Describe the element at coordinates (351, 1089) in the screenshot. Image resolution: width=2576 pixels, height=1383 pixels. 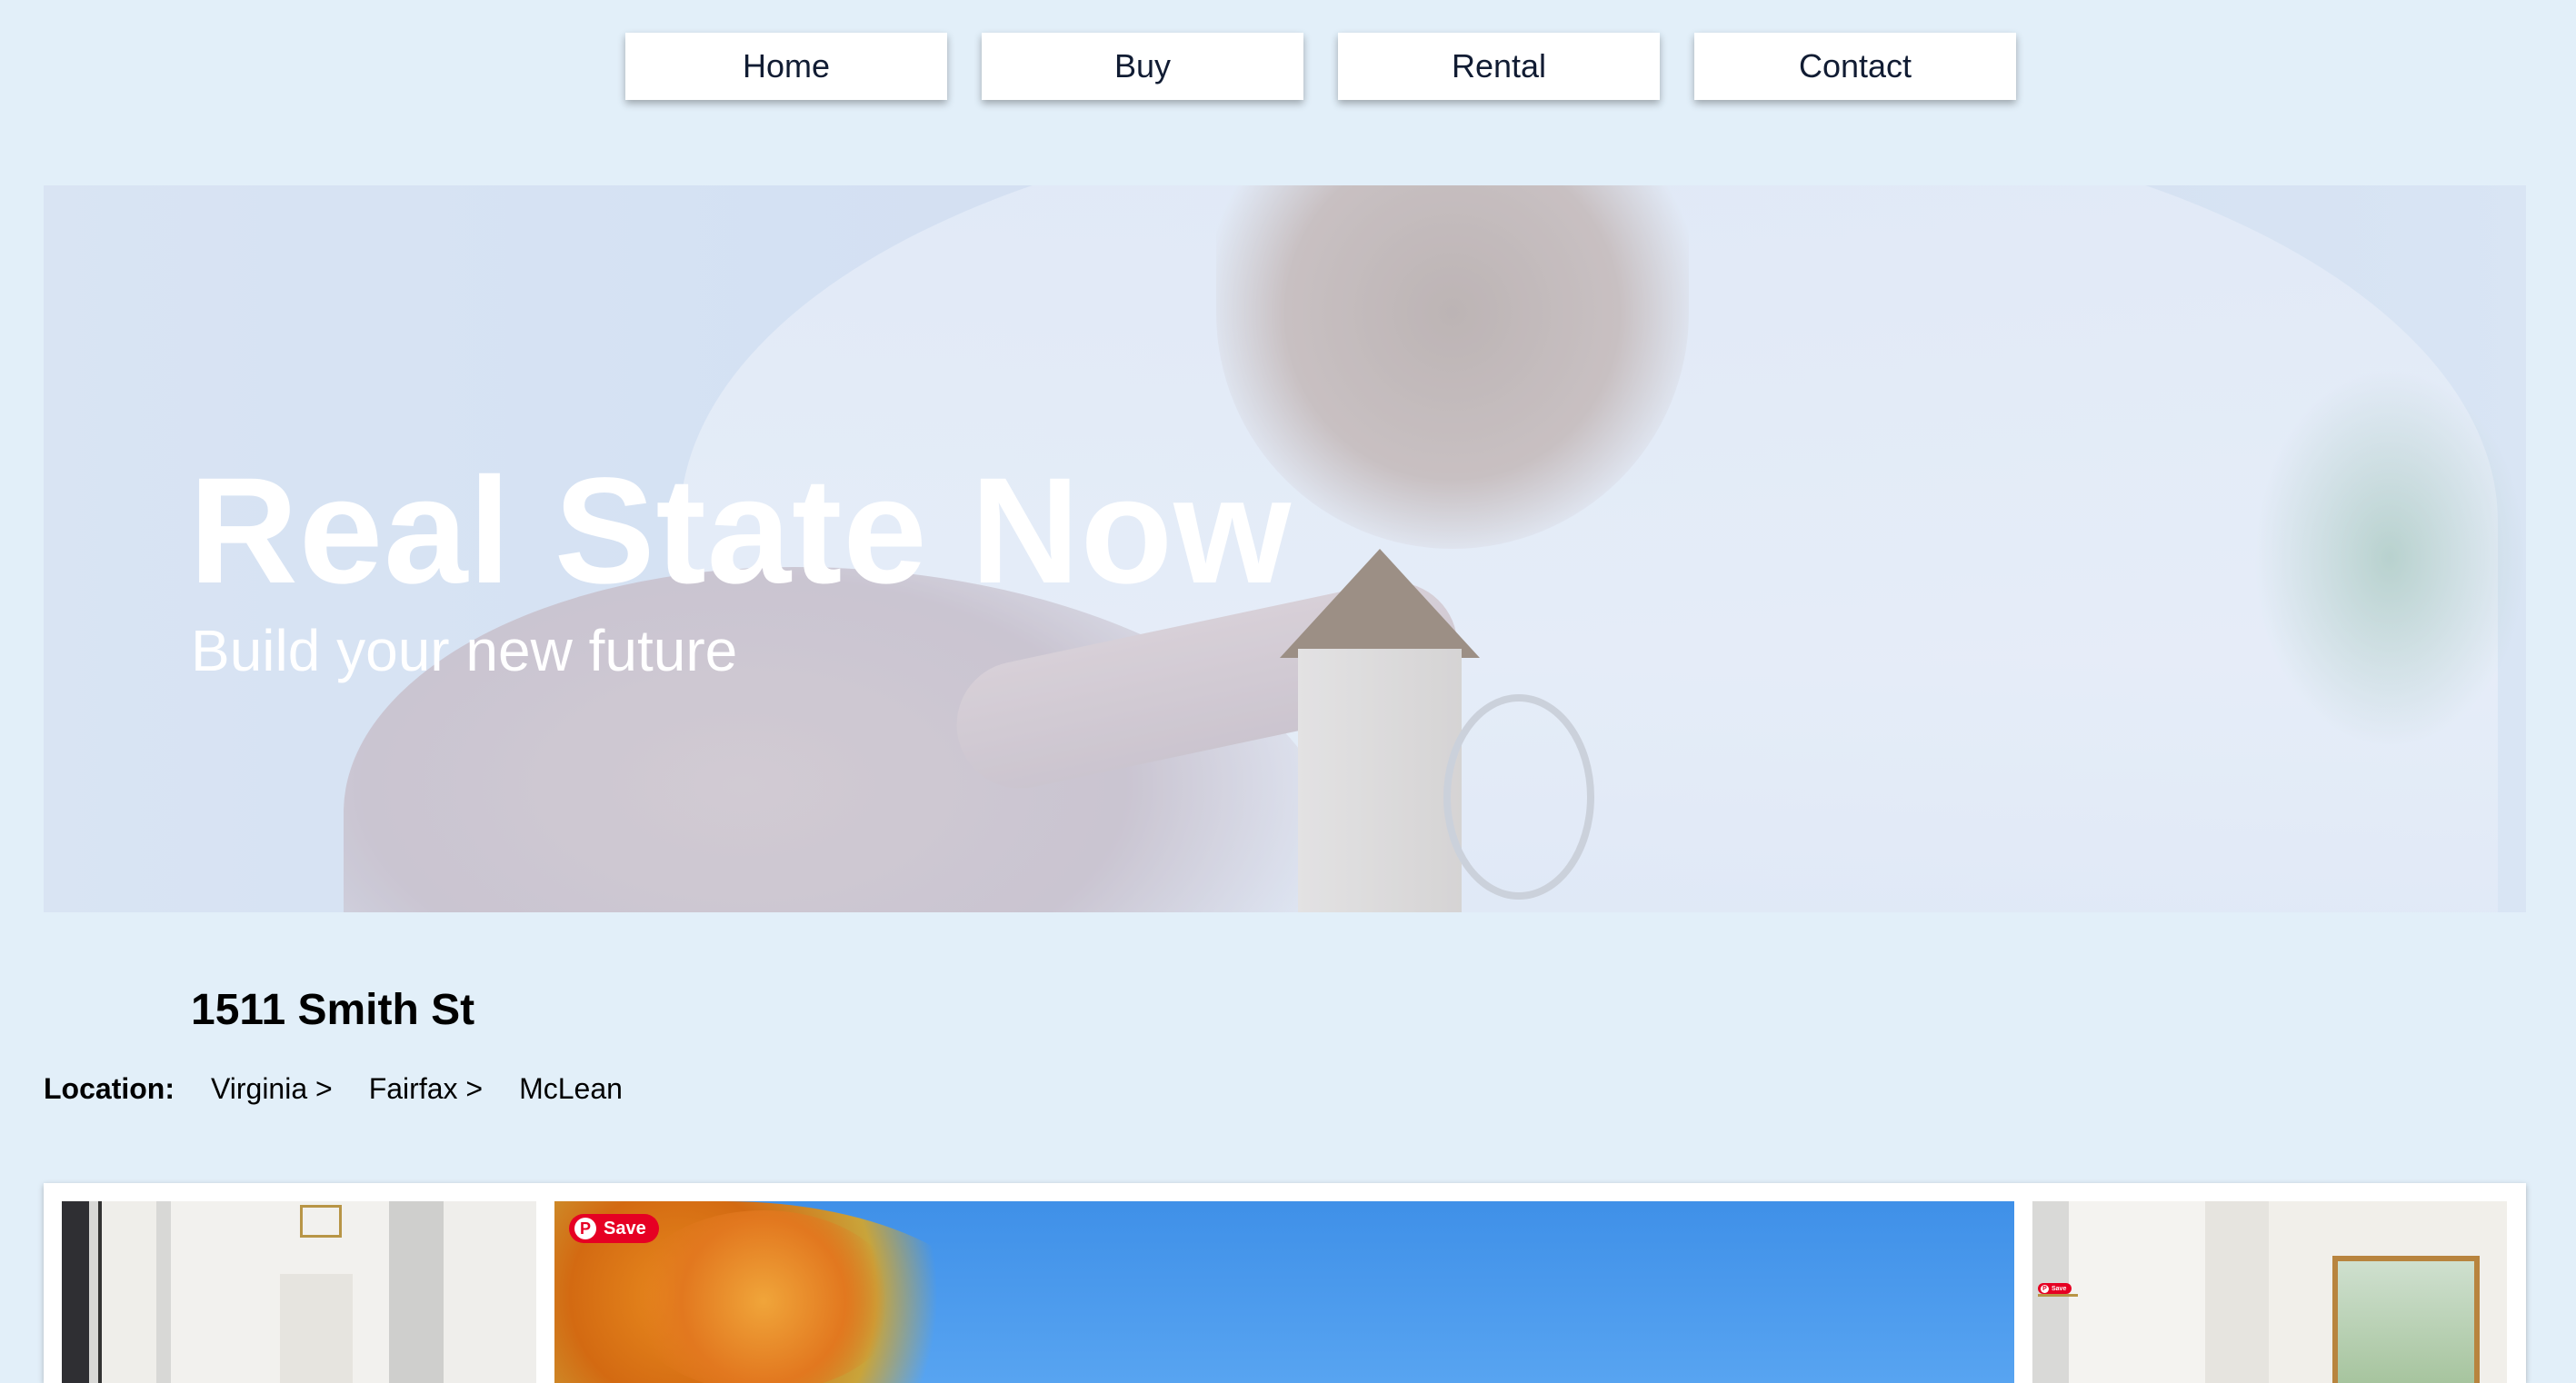
I see `location-breadcrumb: Location: Virginia > Fairfax > McLean` at that location.